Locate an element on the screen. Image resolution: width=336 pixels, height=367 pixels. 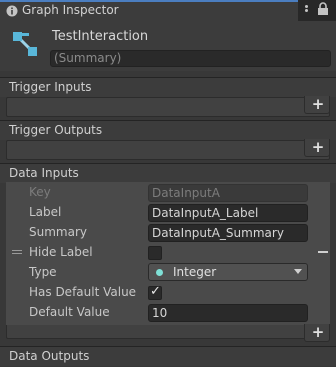
drag-handle-icon is located at coordinates (17, 253).